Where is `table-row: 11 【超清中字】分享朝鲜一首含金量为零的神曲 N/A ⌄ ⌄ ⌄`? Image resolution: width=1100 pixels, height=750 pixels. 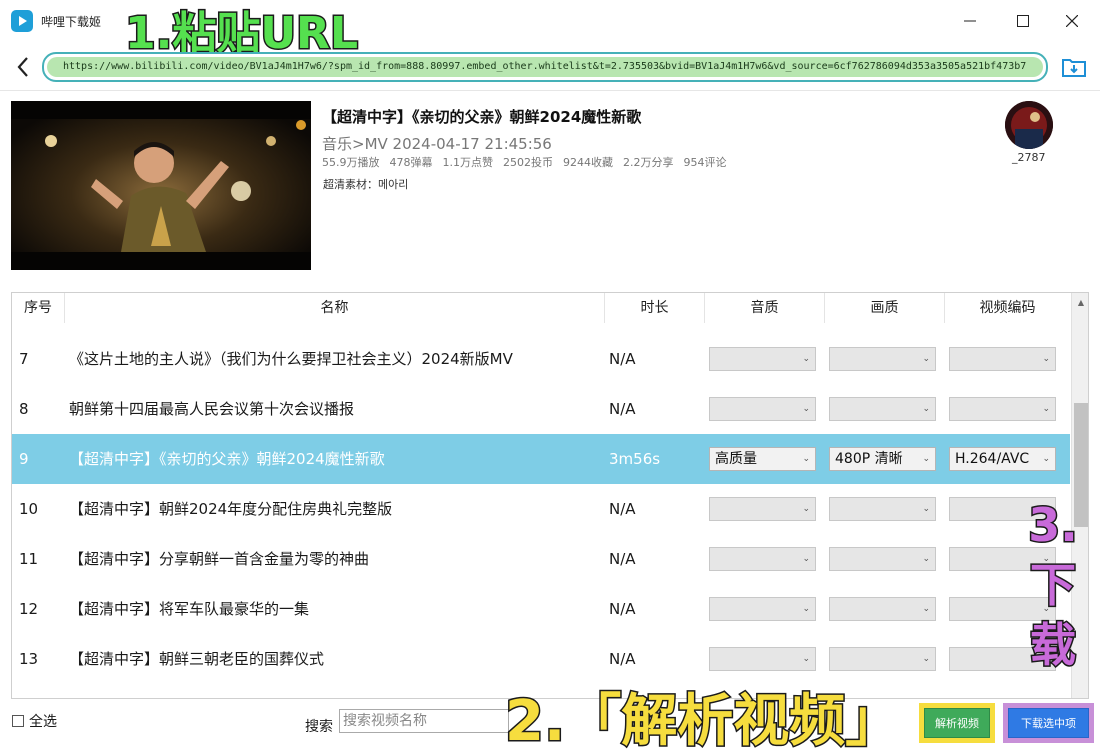 table-row: 11 【超清中字】分享朝鲜一首含金量为零的神曲 N/A ⌄ ⌄ ⌄ is located at coordinates (541, 559).